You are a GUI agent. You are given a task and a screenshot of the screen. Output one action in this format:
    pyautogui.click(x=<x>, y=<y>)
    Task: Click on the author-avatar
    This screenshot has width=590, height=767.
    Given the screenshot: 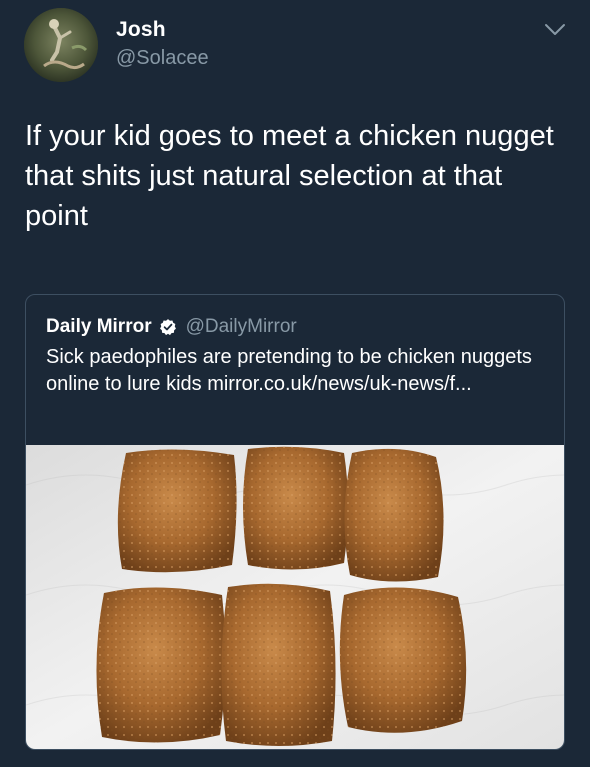 What is the action you would take?
    pyautogui.click(x=61, y=45)
    